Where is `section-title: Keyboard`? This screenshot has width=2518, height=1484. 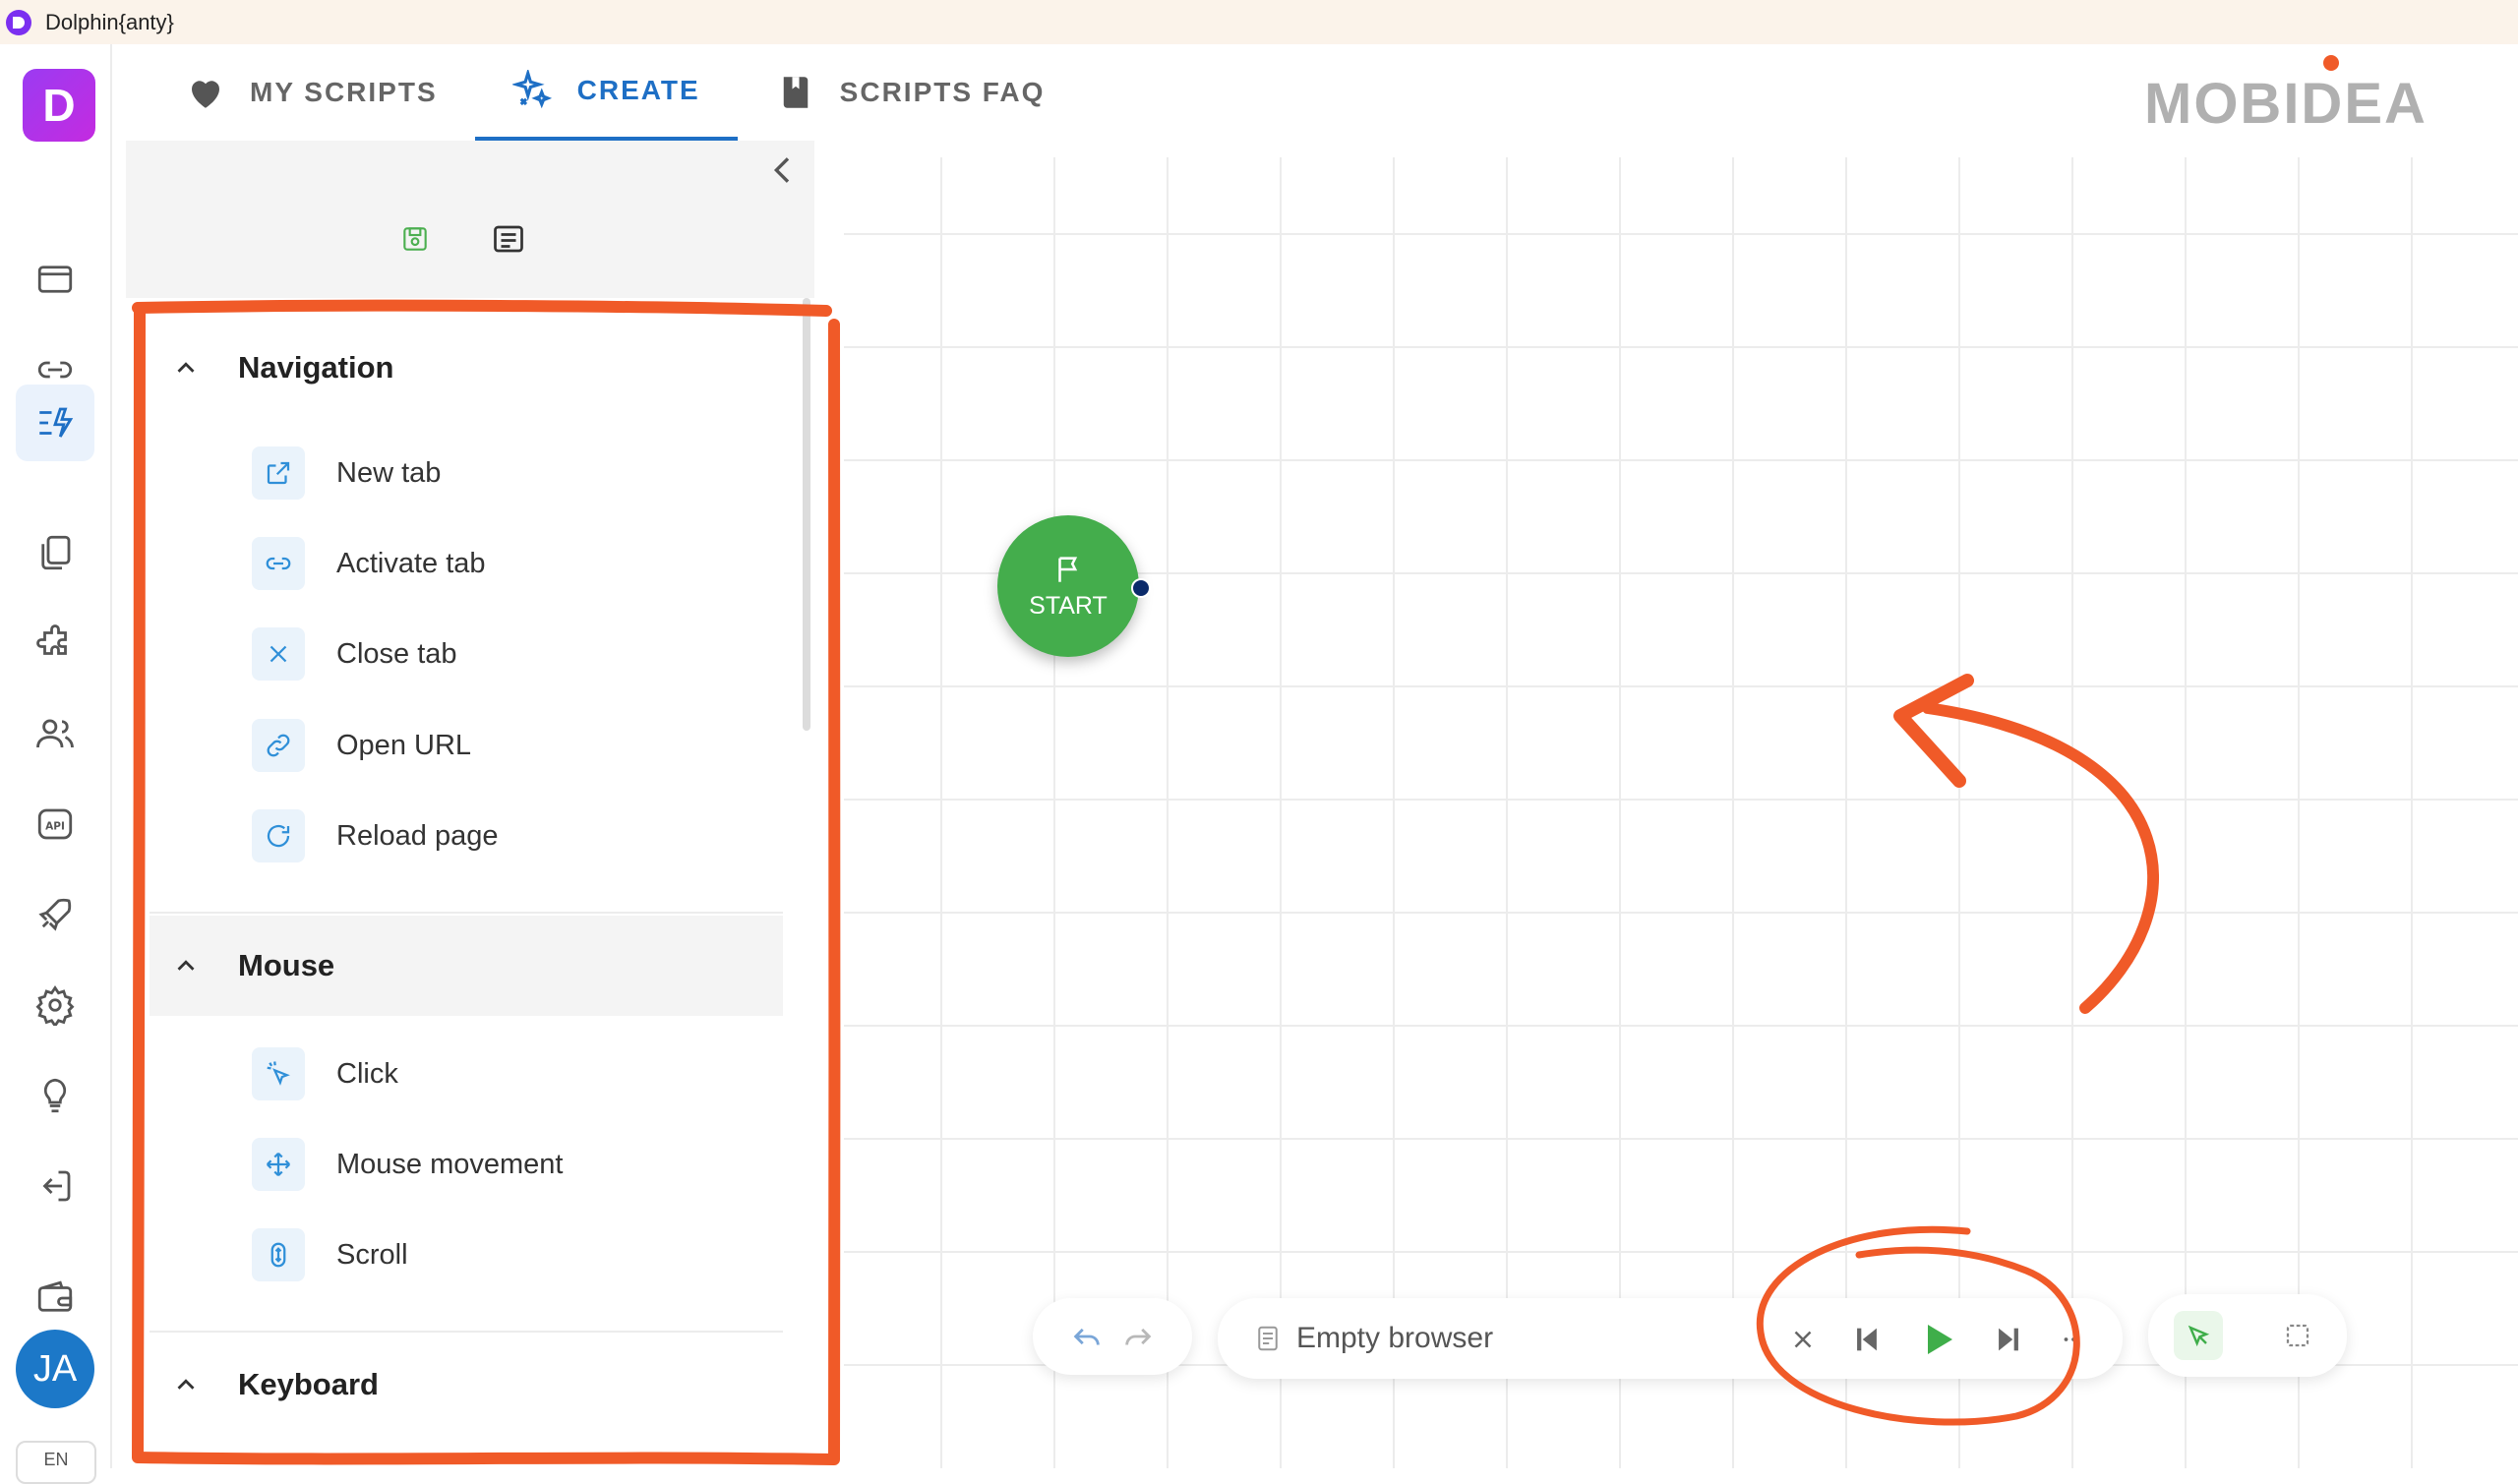
section-title: Keyboard is located at coordinates (308, 1384).